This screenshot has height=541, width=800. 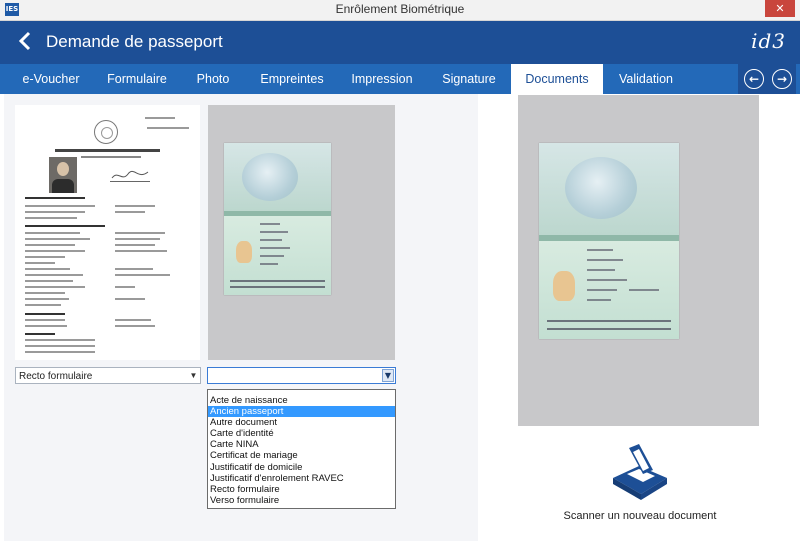 What do you see at coordinates (640, 516) in the screenshot?
I see `scan-new-document-label: Scanner un nouveau document` at bounding box center [640, 516].